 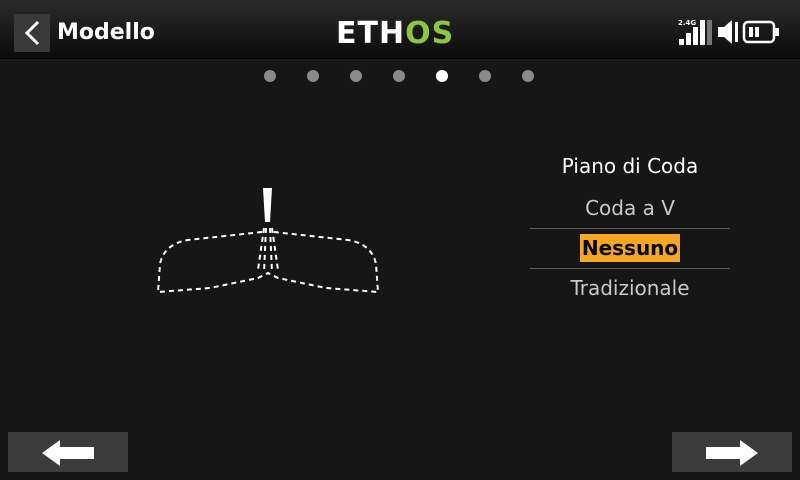 What do you see at coordinates (630, 288) in the screenshot?
I see `option-tradizionale: Tradizionale` at bounding box center [630, 288].